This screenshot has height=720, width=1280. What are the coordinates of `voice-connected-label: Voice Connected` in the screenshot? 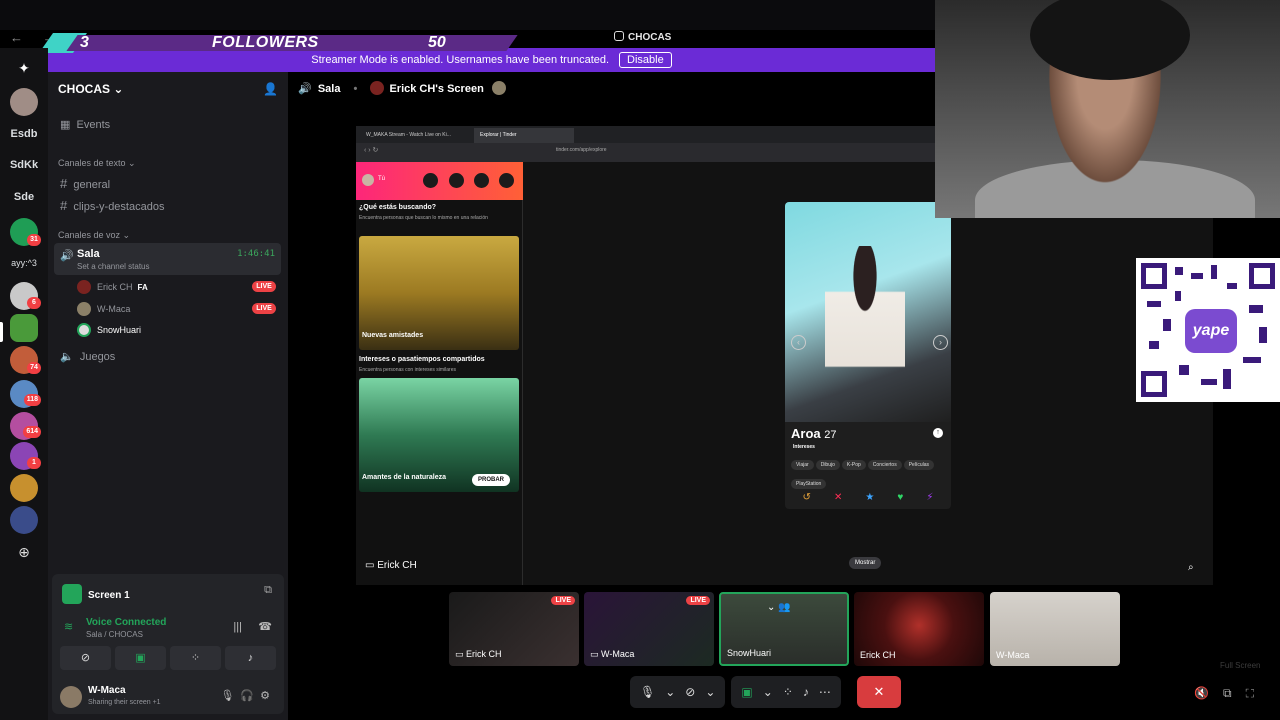 It's located at (126, 622).